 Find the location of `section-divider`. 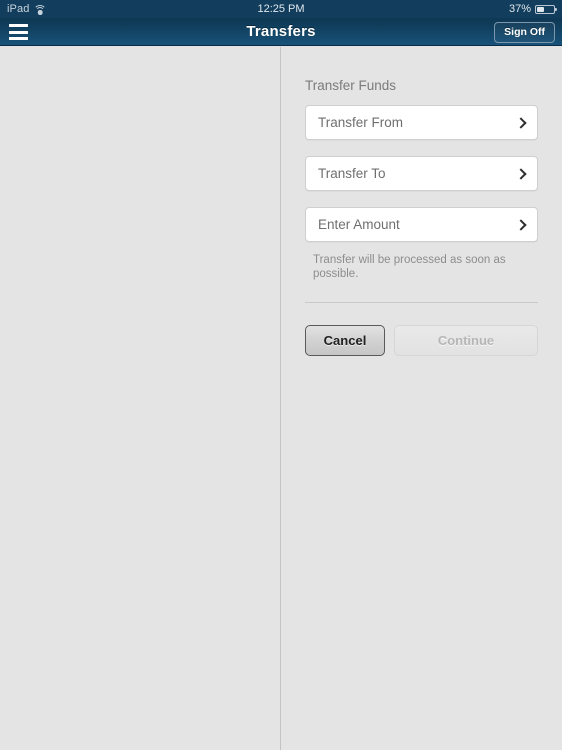

section-divider is located at coordinates (421, 302).